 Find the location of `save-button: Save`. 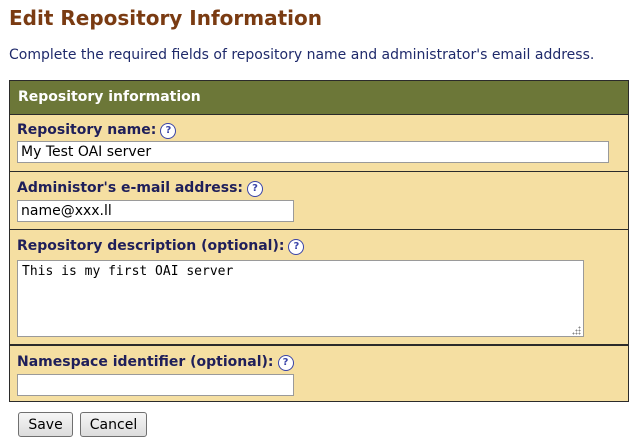

save-button: Save is located at coordinates (45, 424).